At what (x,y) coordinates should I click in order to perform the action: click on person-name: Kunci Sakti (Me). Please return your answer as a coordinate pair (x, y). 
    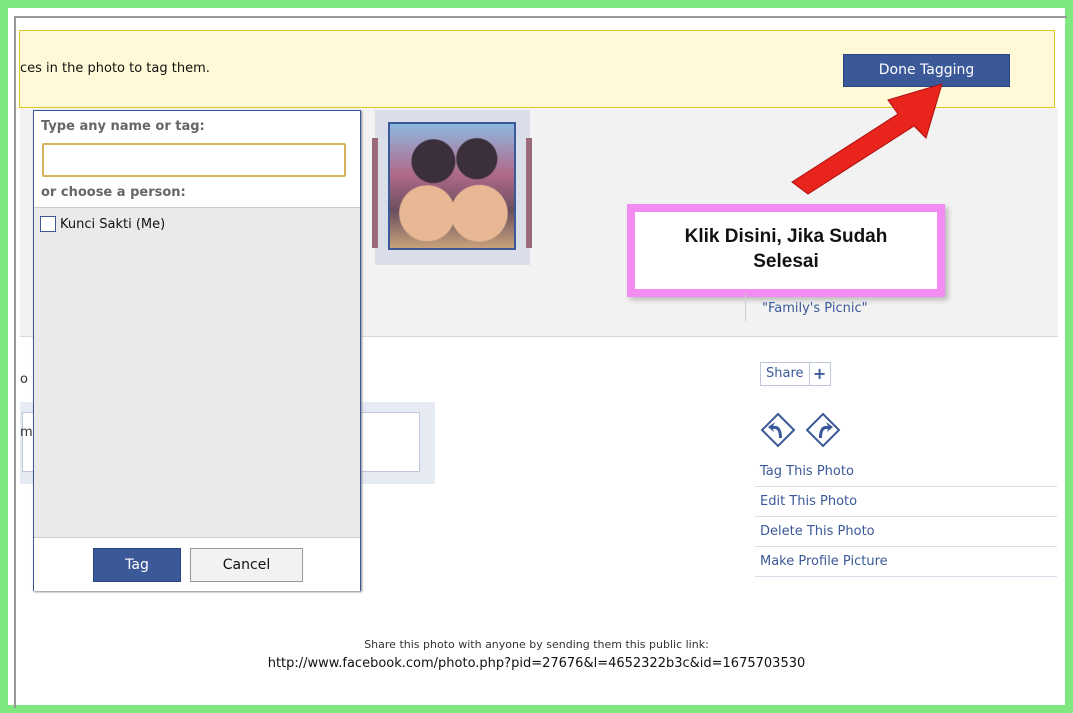
    Looking at the image, I should click on (113, 224).